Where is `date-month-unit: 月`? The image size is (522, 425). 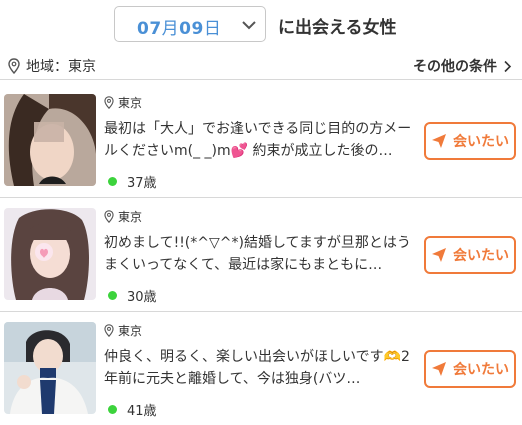 date-month-unit: 月 is located at coordinates (170, 29).